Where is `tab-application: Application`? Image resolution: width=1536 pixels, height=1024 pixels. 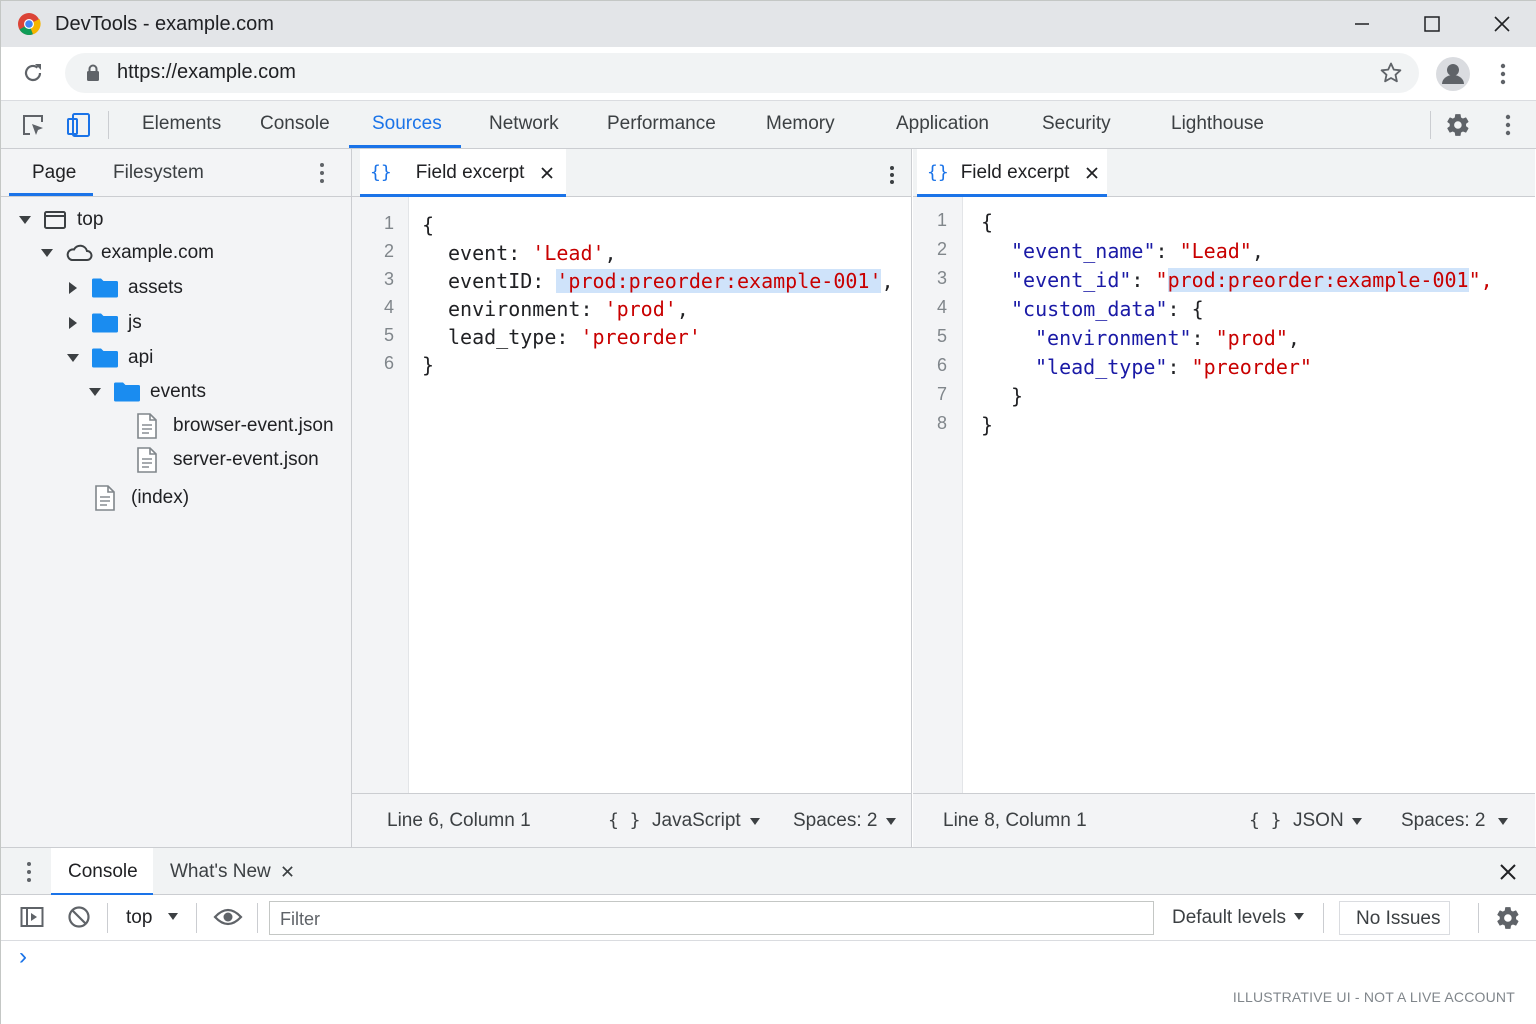 tab-application: Application is located at coordinates (942, 124).